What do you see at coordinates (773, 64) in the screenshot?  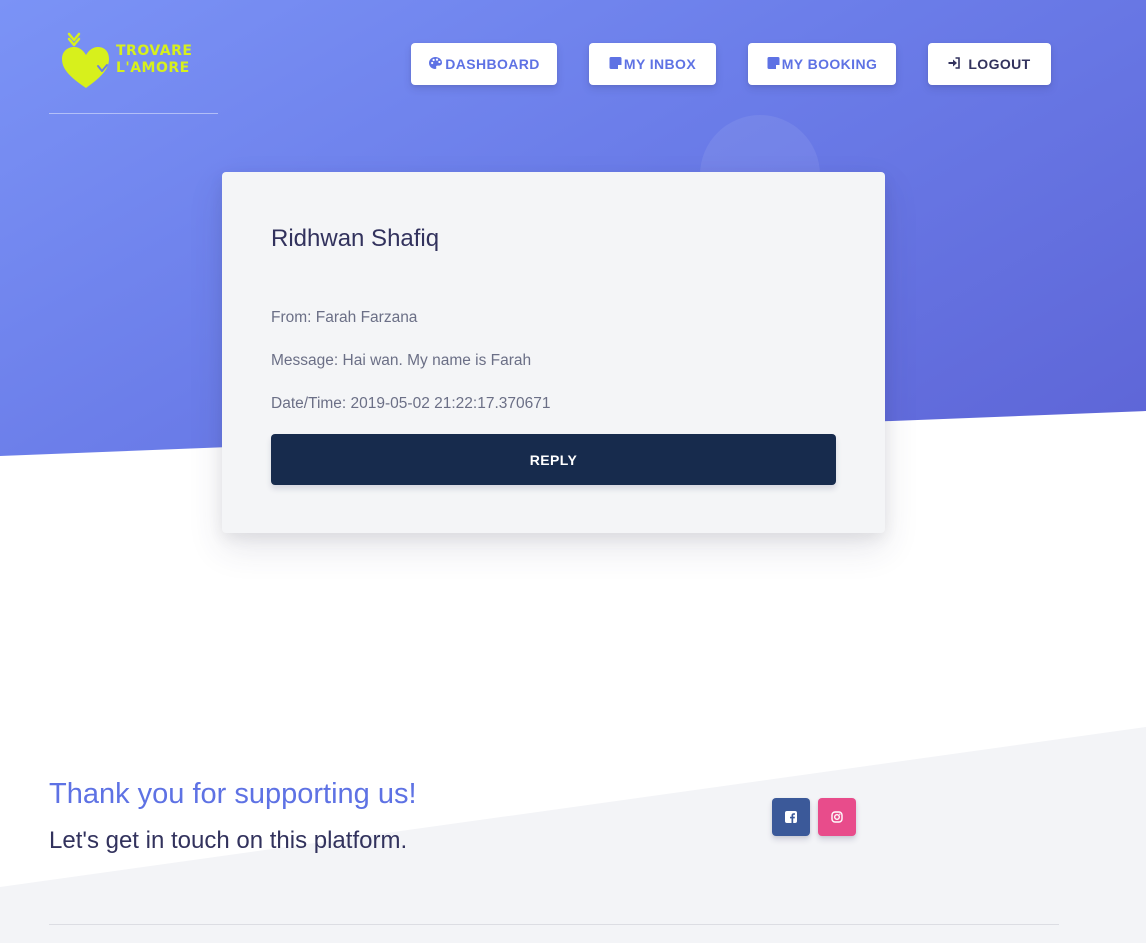 I see `booking-icon` at bounding box center [773, 64].